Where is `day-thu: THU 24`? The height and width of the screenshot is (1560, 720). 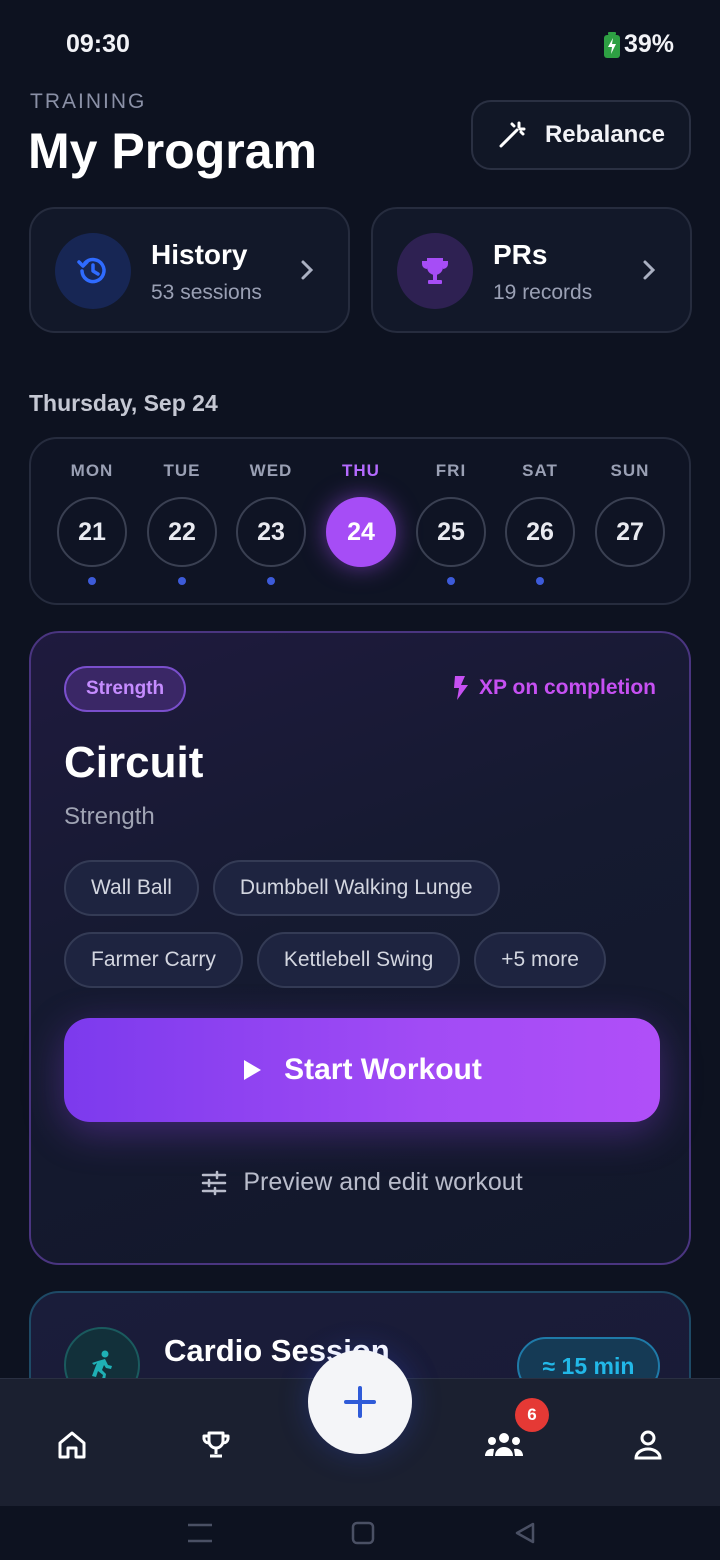 day-thu: THU 24 is located at coordinates (361, 523).